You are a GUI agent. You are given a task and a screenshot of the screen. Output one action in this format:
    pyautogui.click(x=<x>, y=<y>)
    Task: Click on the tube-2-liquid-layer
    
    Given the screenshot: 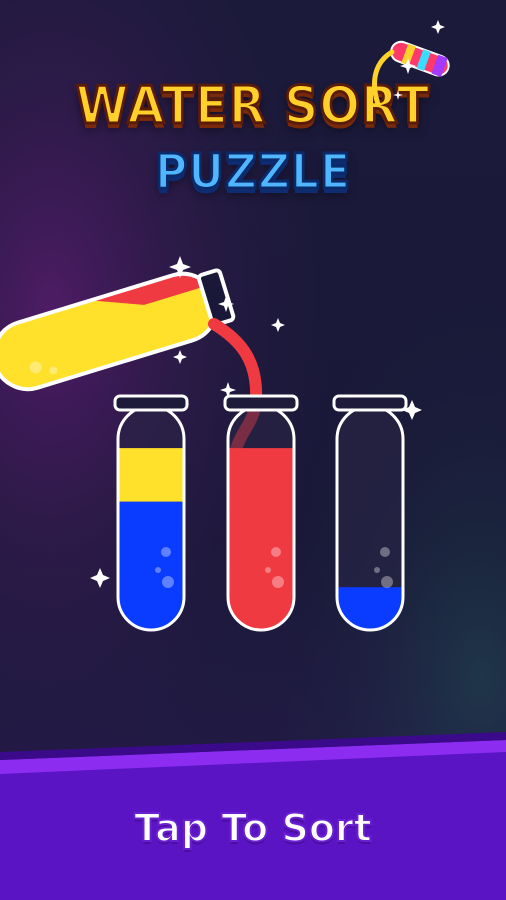 What is the action you would take?
    pyautogui.click(x=261, y=539)
    